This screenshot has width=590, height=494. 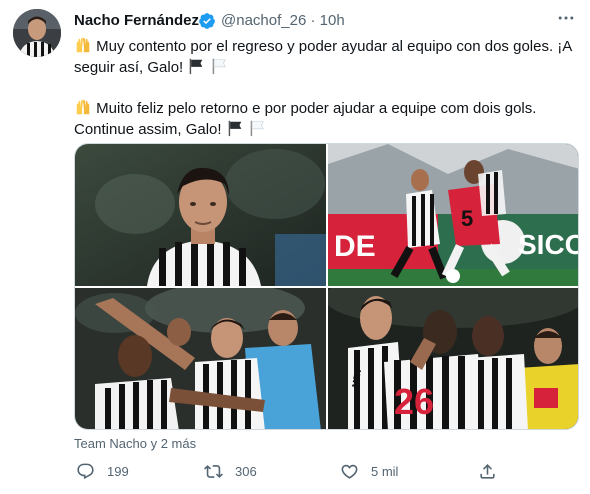 I want to click on retweet-icon, so click(x=213, y=471).